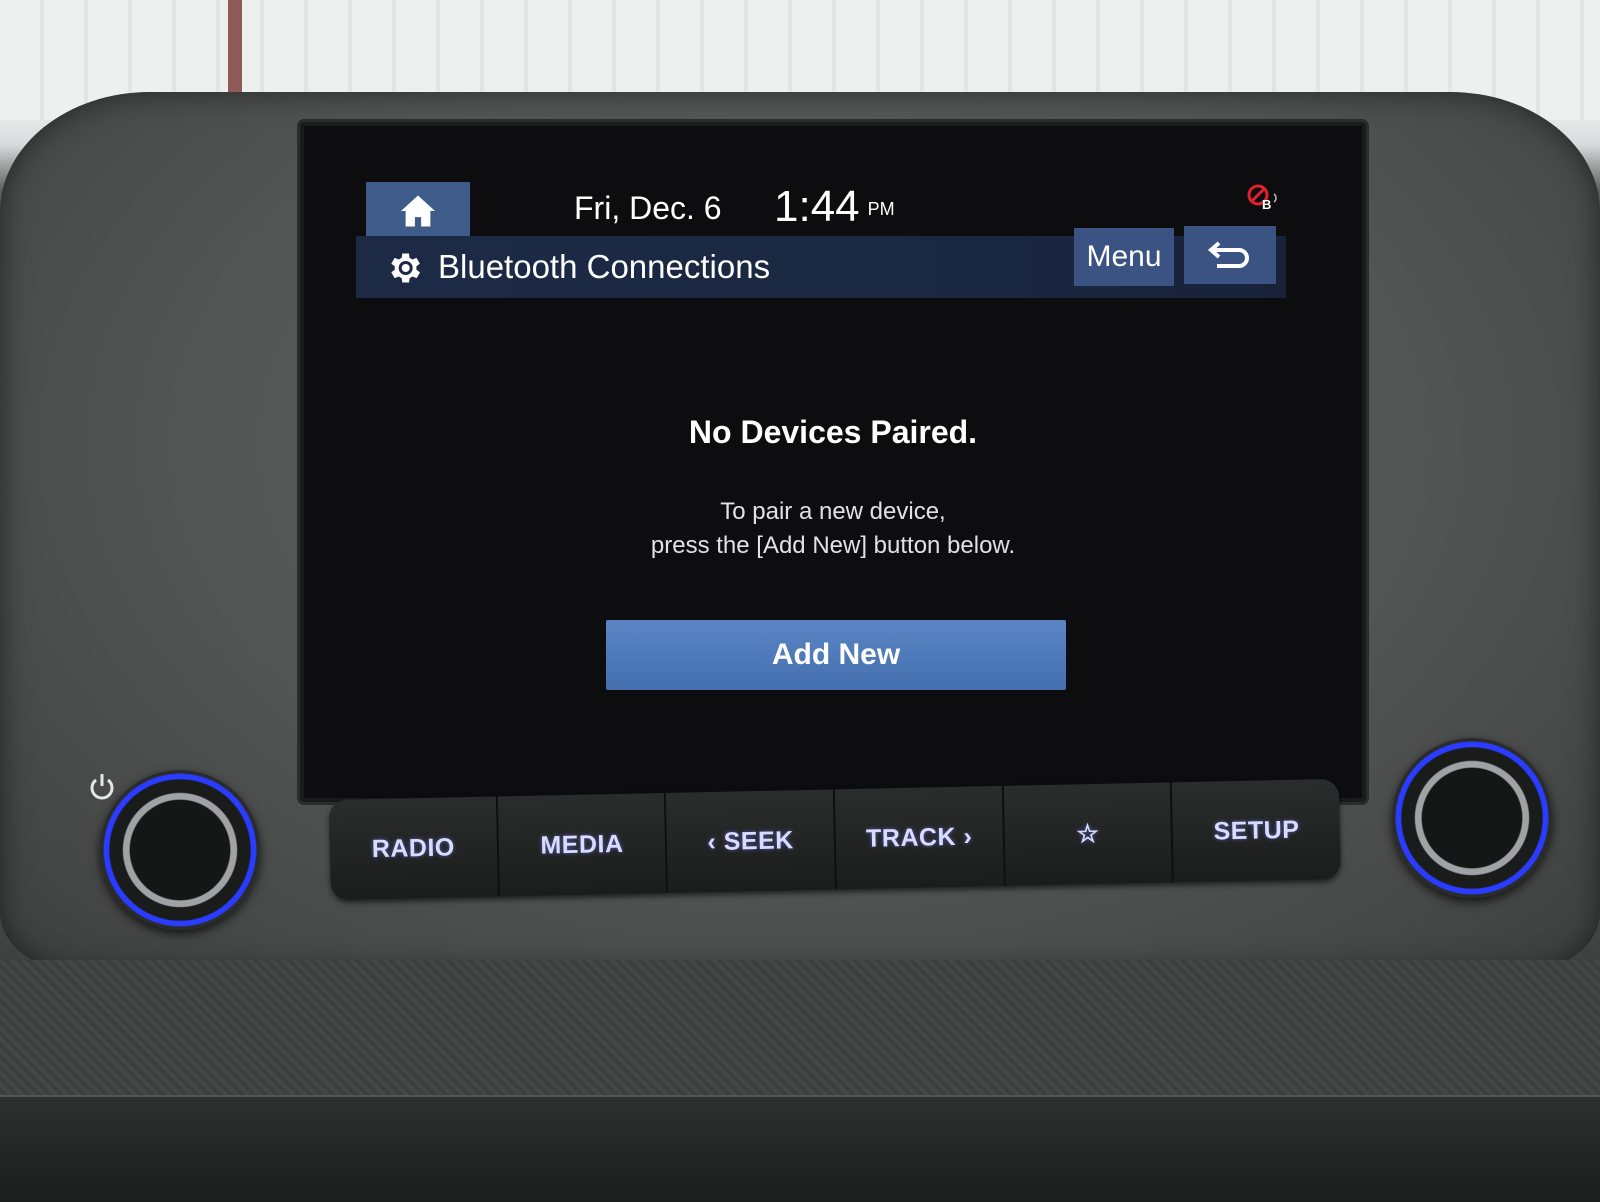 This screenshot has width=1600, height=1202. What do you see at coordinates (405, 268) in the screenshot?
I see `gear-icon` at bounding box center [405, 268].